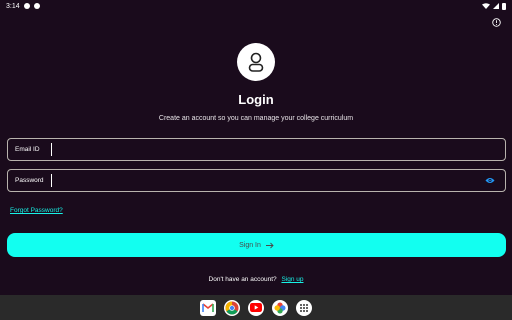  I want to click on sign-in-button: Sign In, so click(256, 245).